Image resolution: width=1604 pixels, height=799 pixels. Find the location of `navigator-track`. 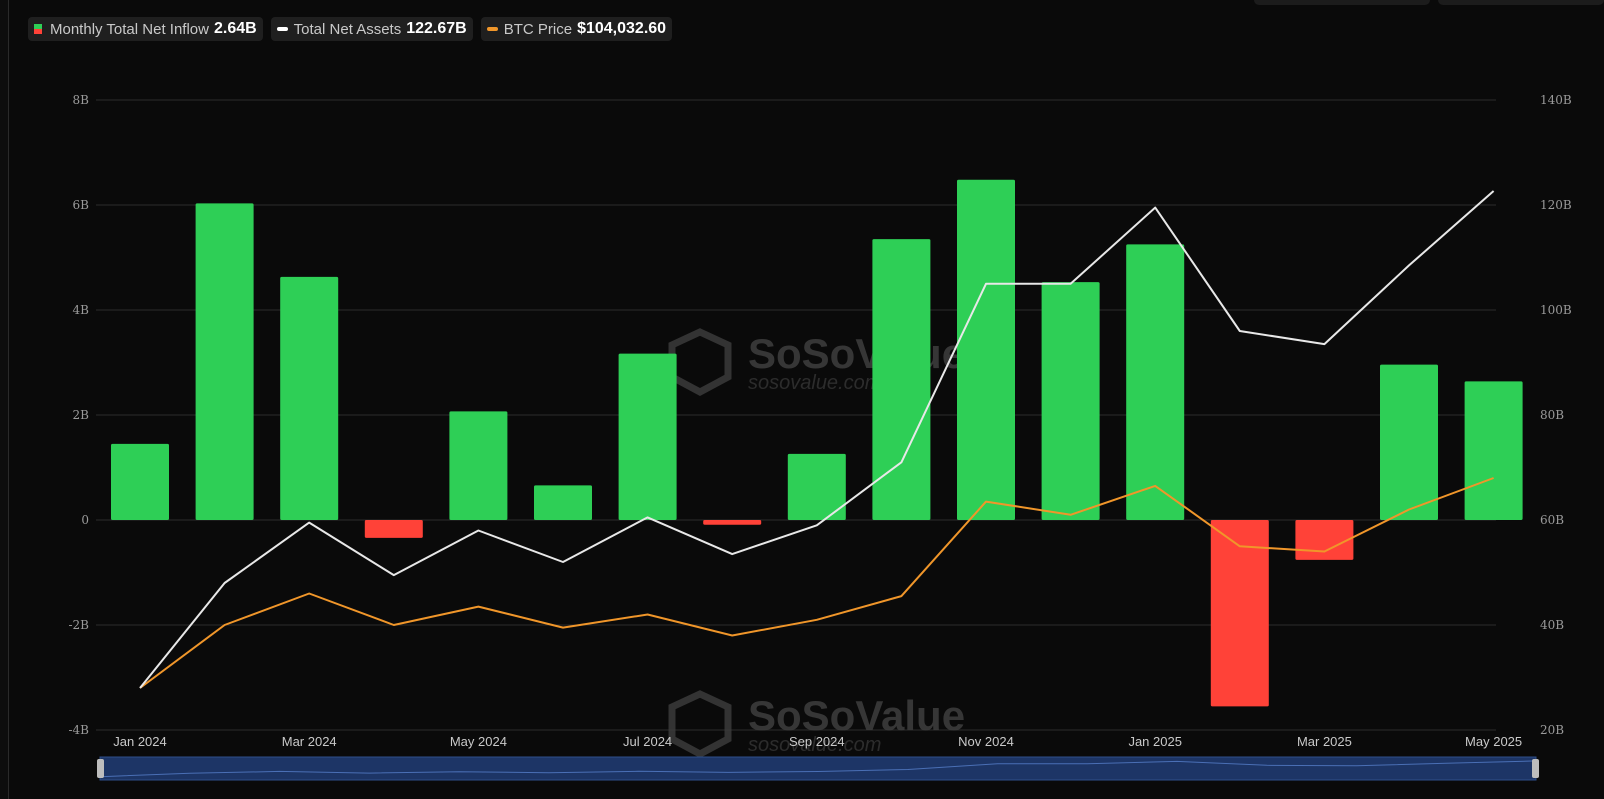

navigator-track is located at coordinates (818, 768).